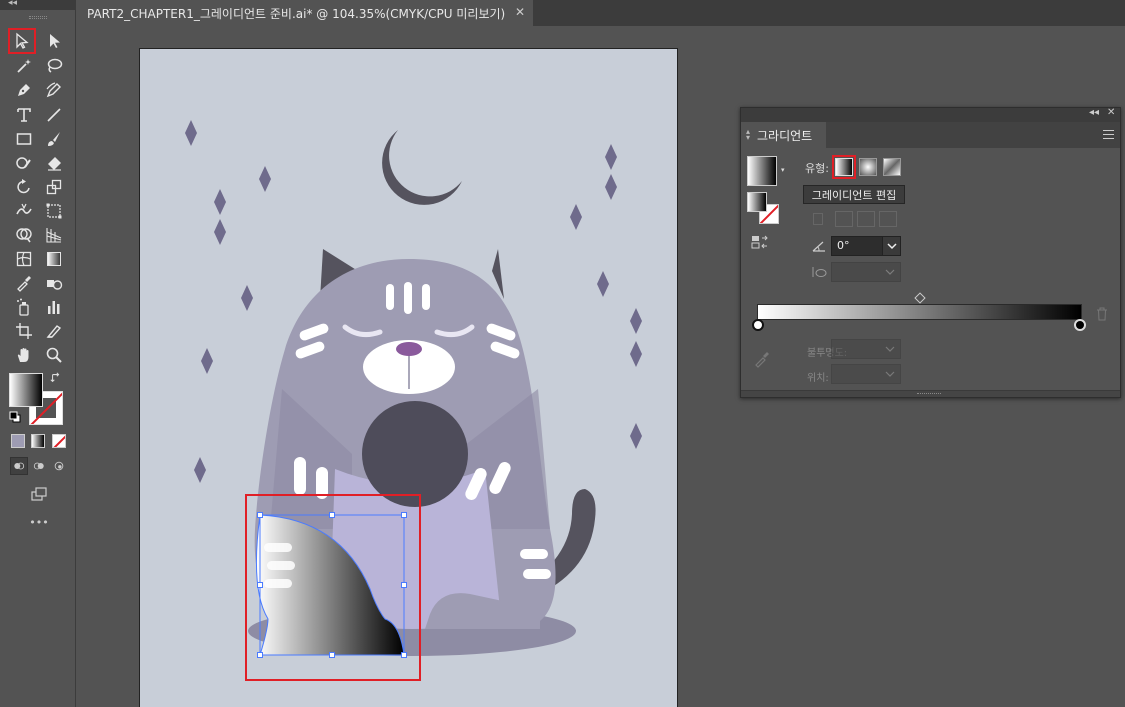  I want to click on shape-builder-tool-icon, so click(24, 235).